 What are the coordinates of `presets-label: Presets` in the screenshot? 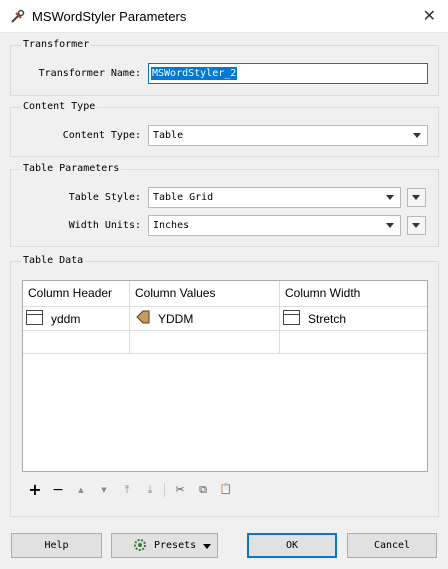 It's located at (175, 545).